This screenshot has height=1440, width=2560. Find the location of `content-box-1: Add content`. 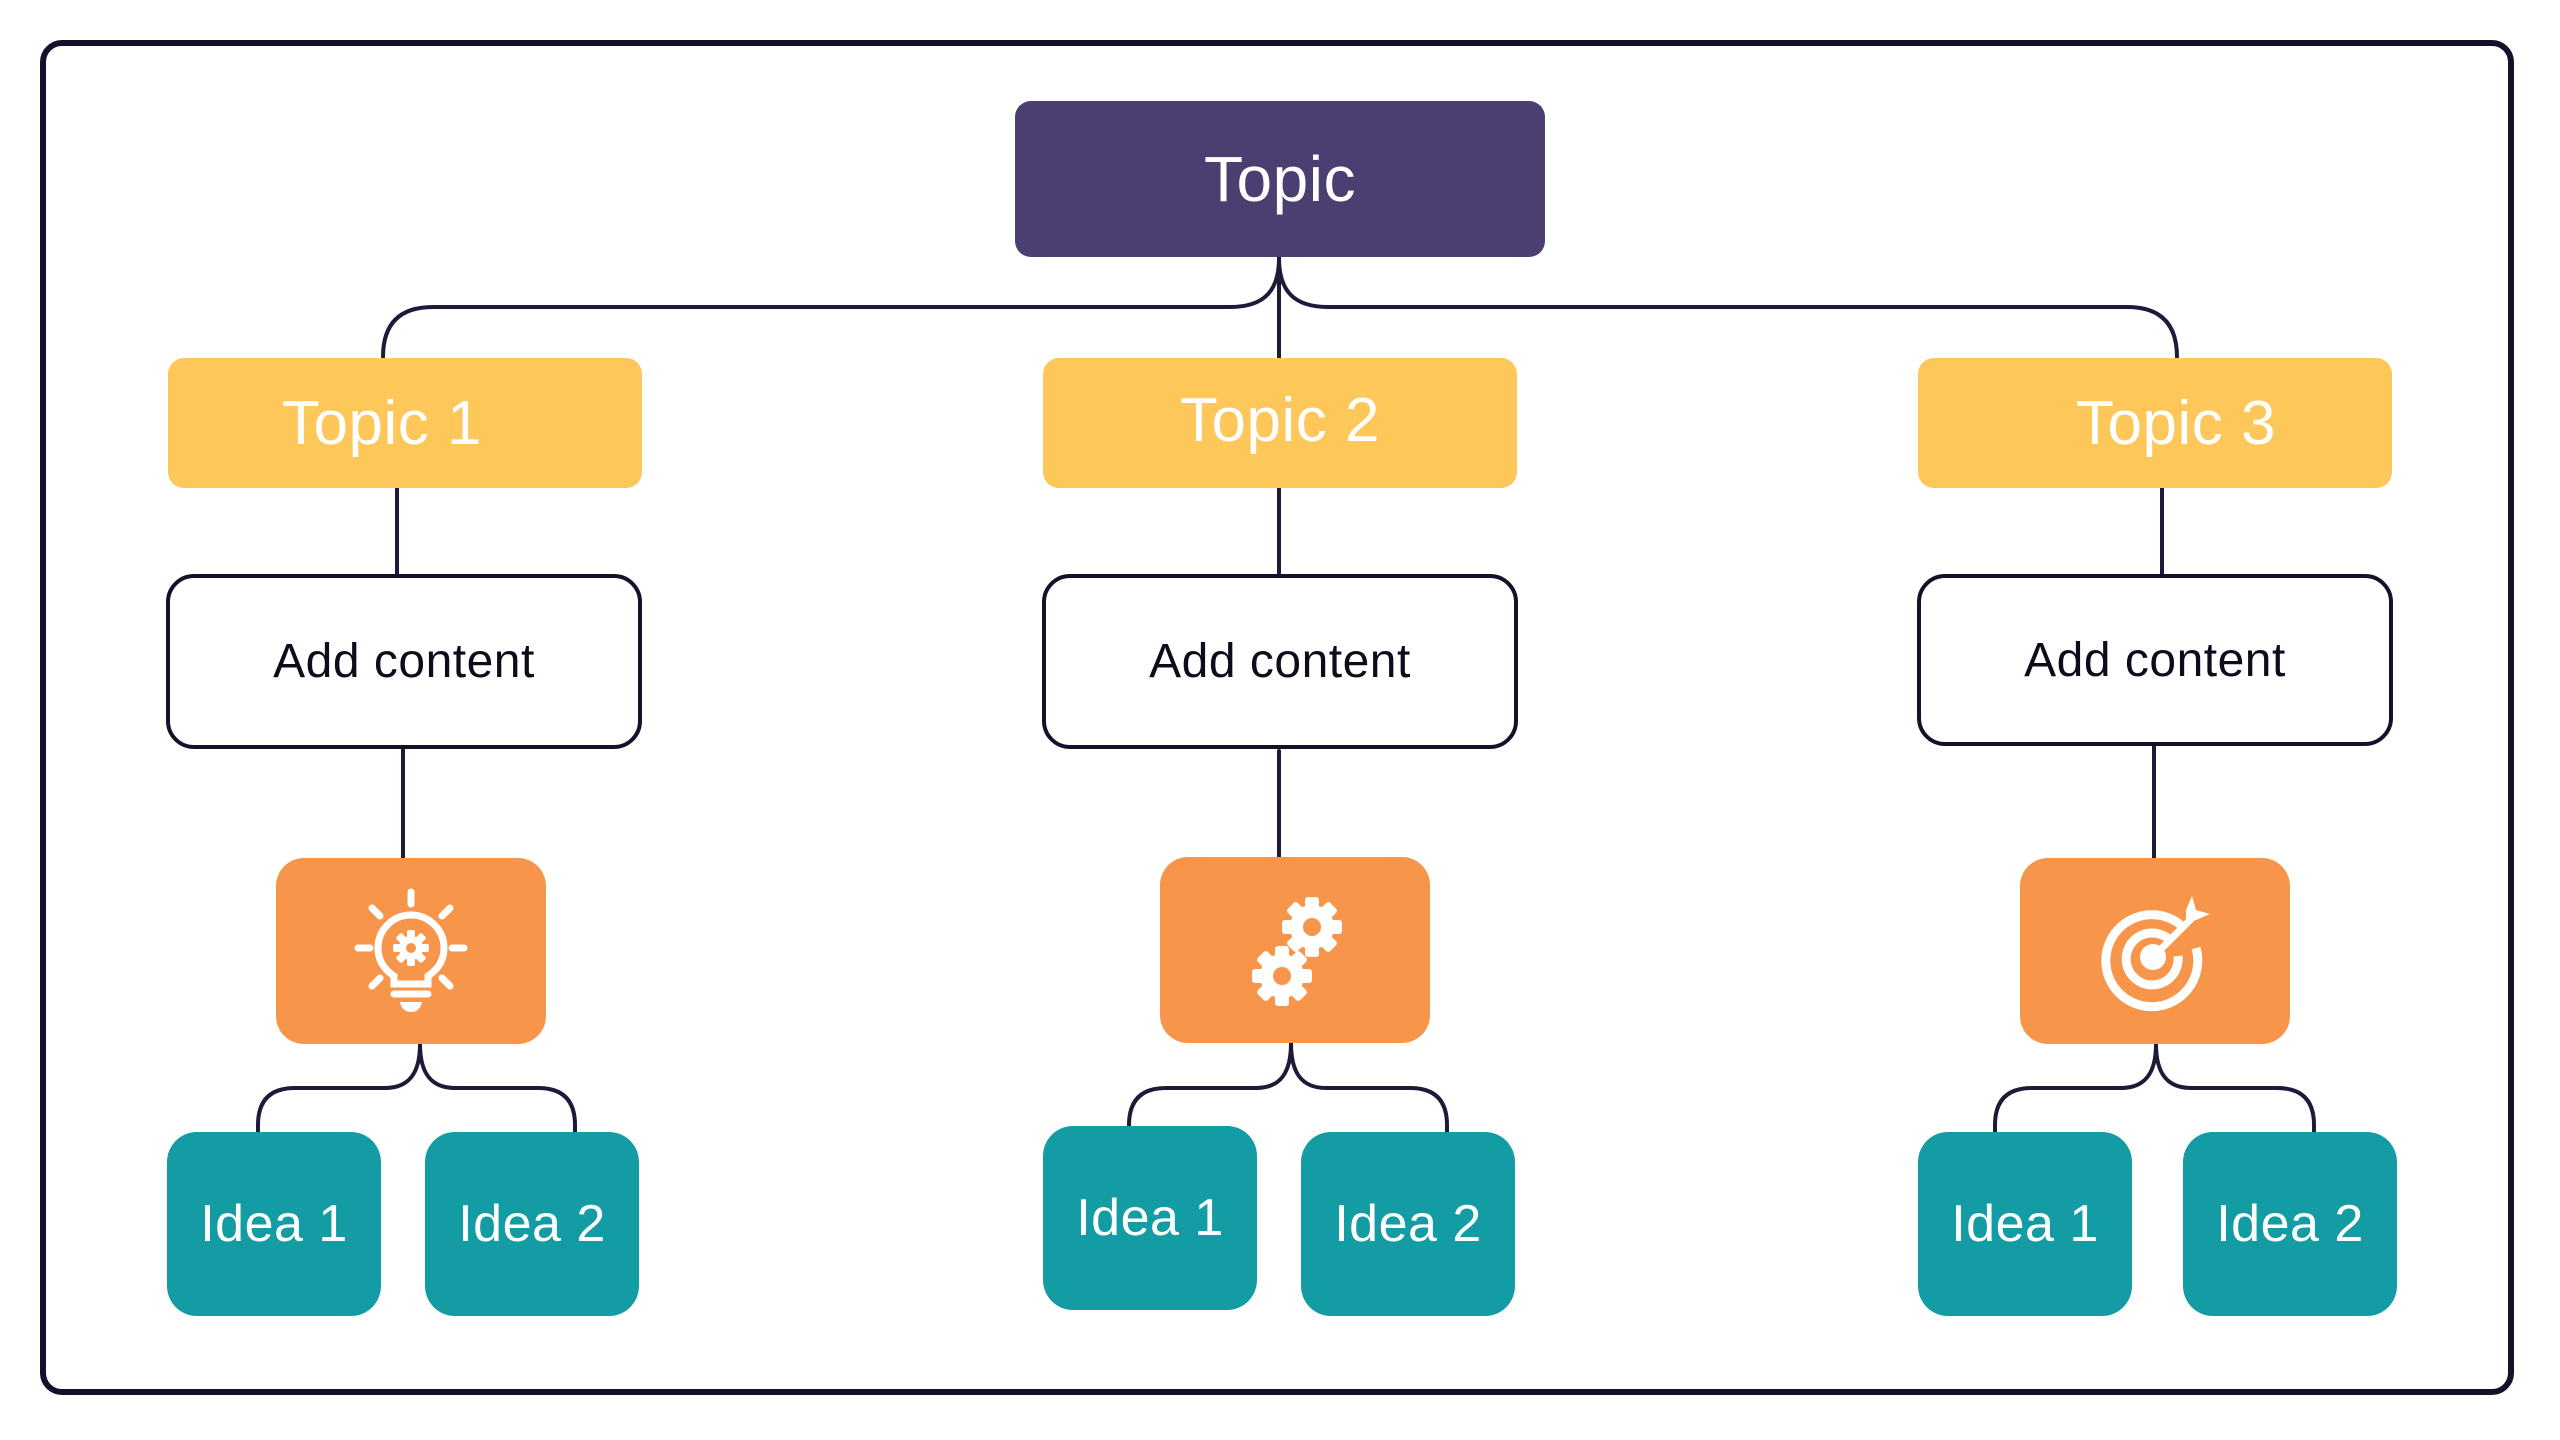

content-box-1: Add content is located at coordinates (404, 661).